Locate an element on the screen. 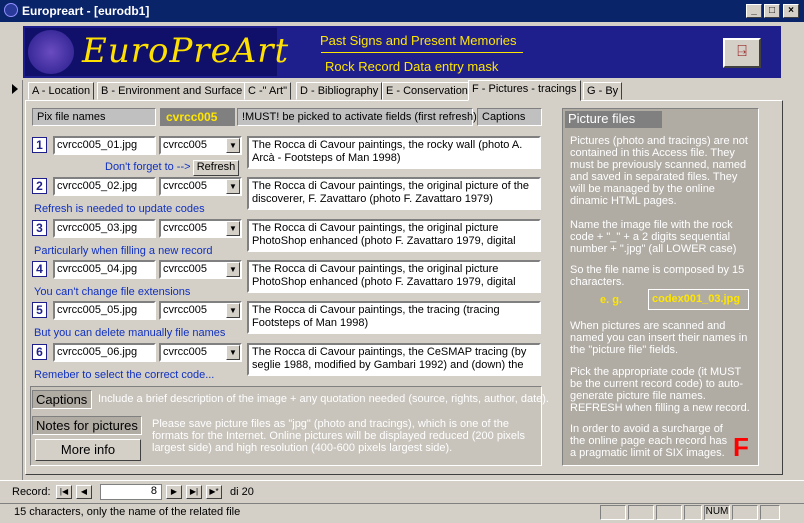  row-number: 3 is located at coordinates (39, 228).